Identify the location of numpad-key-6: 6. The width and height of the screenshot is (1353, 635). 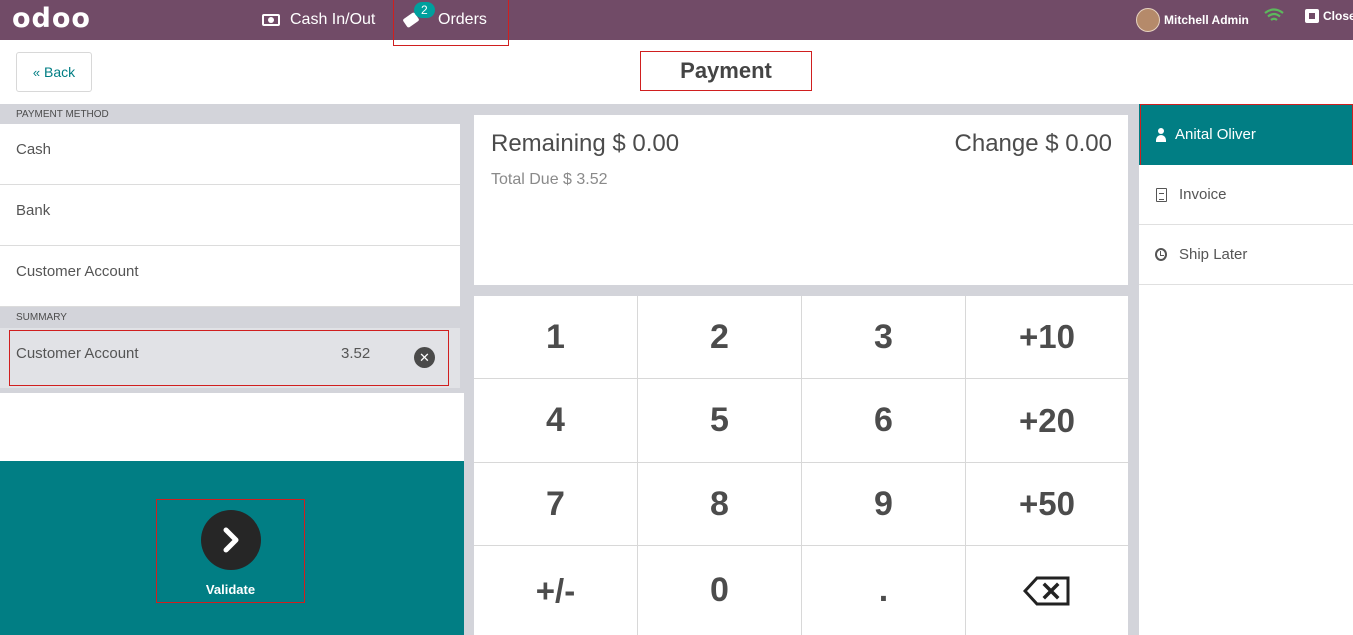
(883, 420).